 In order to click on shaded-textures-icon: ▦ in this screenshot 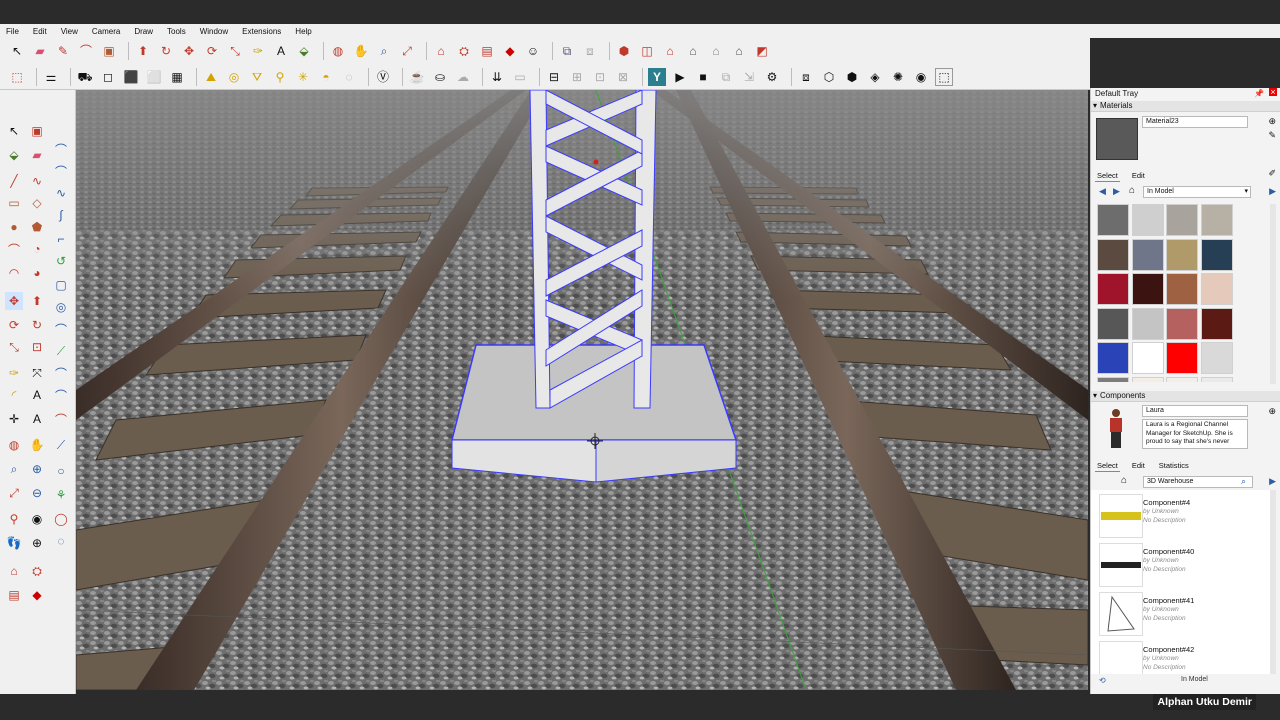, I will do `click(177, 77)`.